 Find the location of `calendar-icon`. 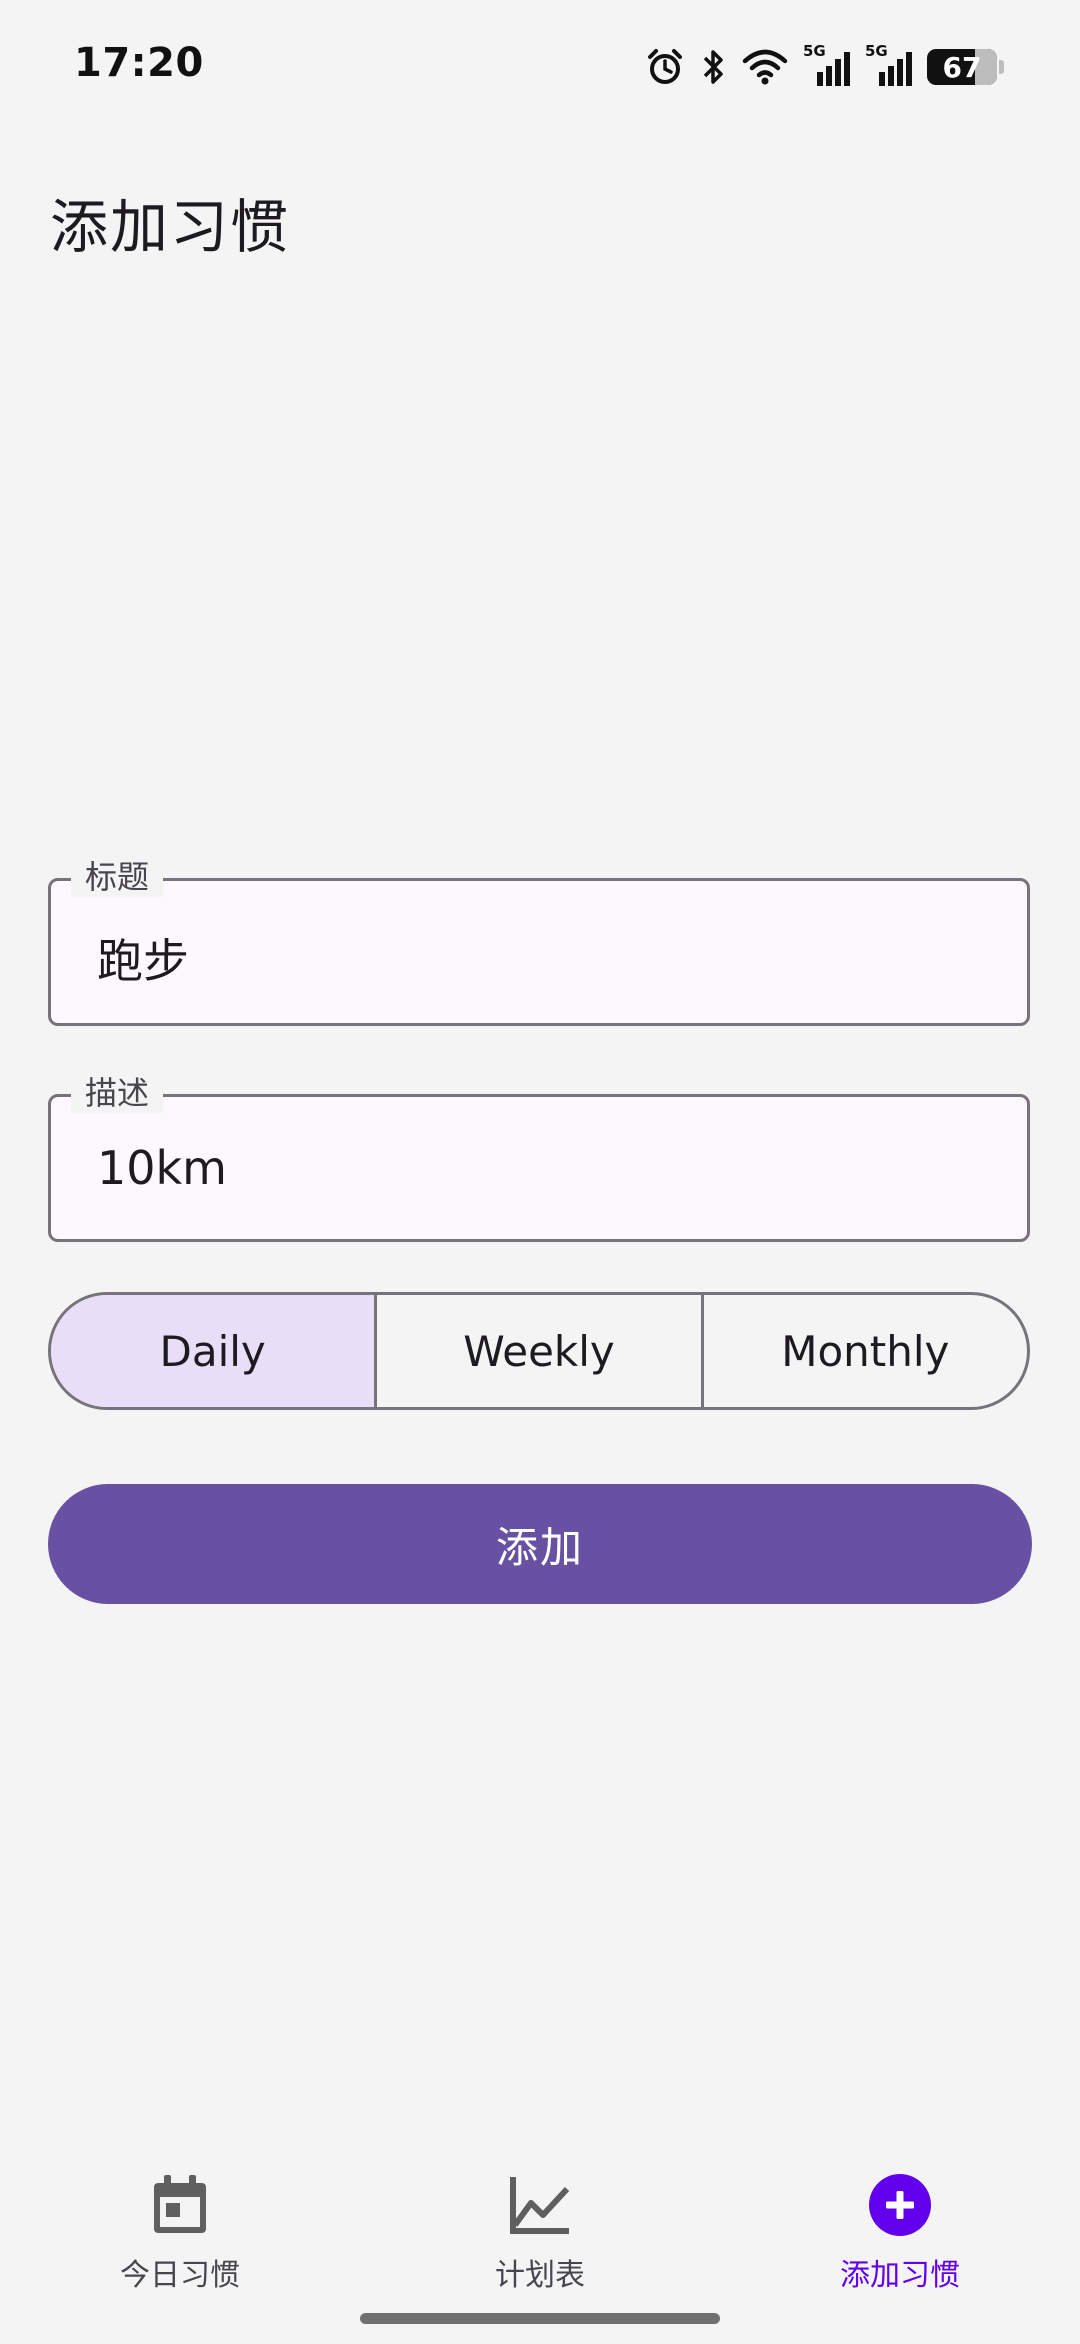

calendar-icon is located at coordinates (180, 2205).